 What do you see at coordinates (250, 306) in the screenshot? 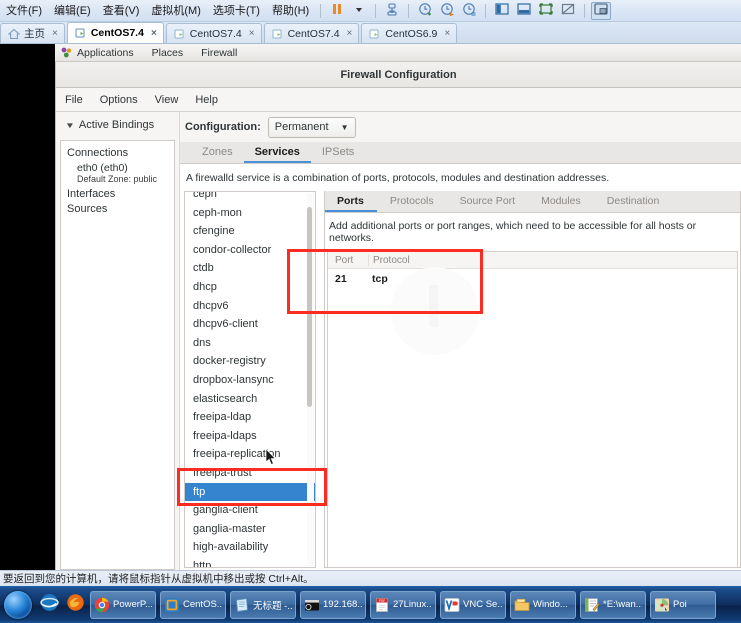
I see `service-item-dhcpv6: dhcpv6` at bounding box center [250, 306].